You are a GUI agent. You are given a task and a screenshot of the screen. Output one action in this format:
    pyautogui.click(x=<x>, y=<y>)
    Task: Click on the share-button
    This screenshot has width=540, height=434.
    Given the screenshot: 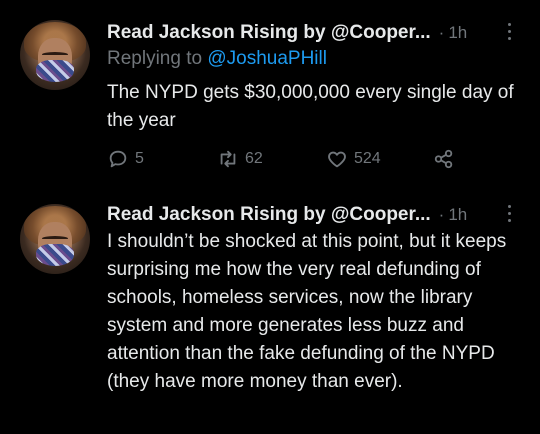 What is the action you would take?
    pyautogui.click(x=447, y=159)
    